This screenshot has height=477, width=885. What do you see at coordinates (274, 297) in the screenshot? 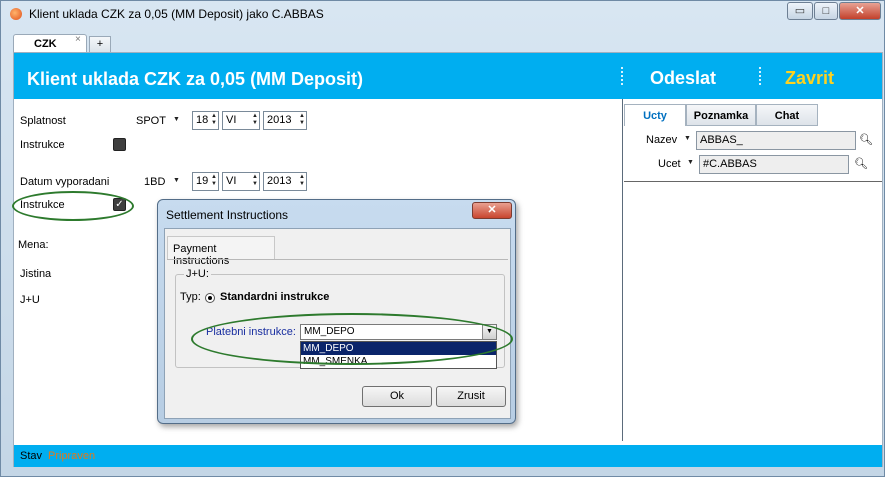
I see `standard-radio-label: Standardni instrukce` at bounding box center [274, 297].